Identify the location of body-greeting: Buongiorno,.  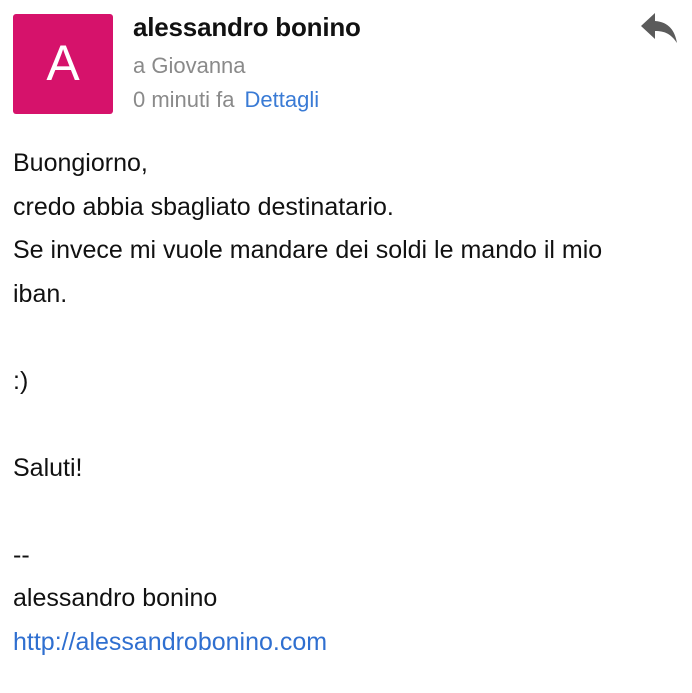
(80, 163).